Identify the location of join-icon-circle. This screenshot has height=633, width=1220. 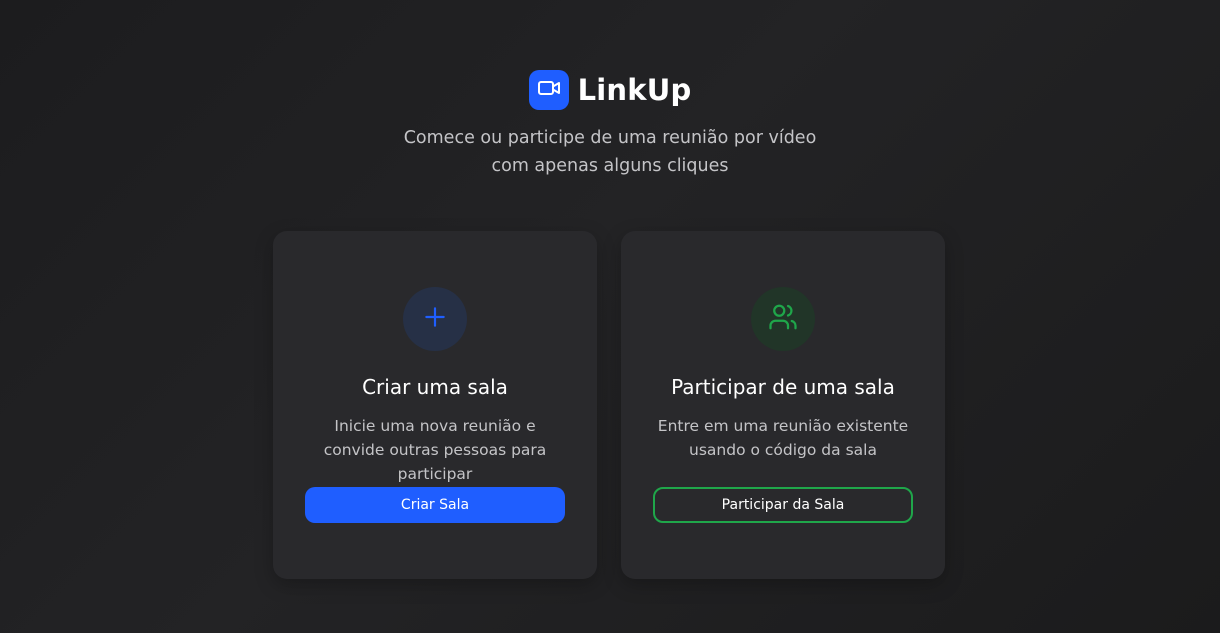
(783, 319).